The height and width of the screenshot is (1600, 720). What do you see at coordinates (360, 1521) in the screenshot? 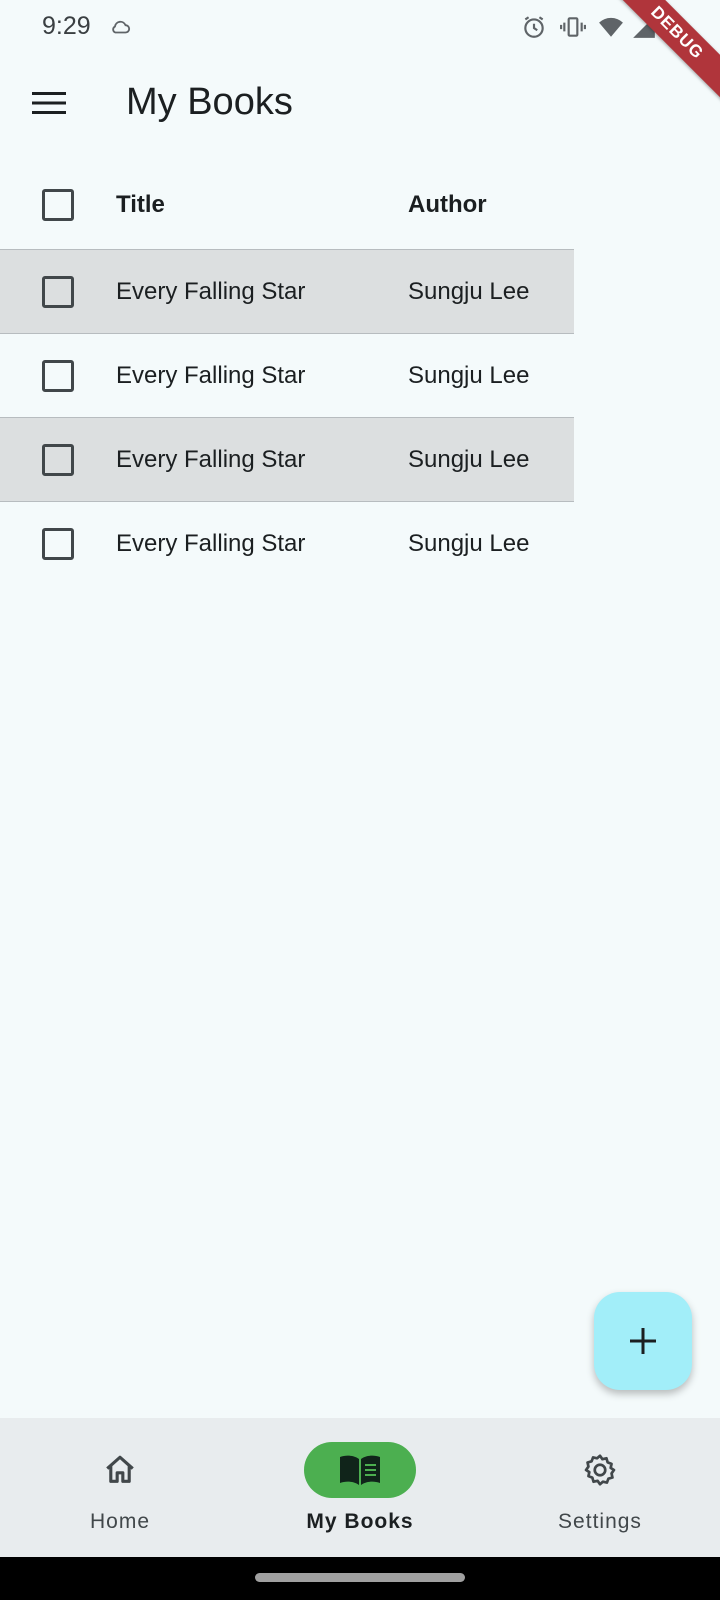
I see `nav-label-my-books: My Books` at bounding box center [360, 1521].